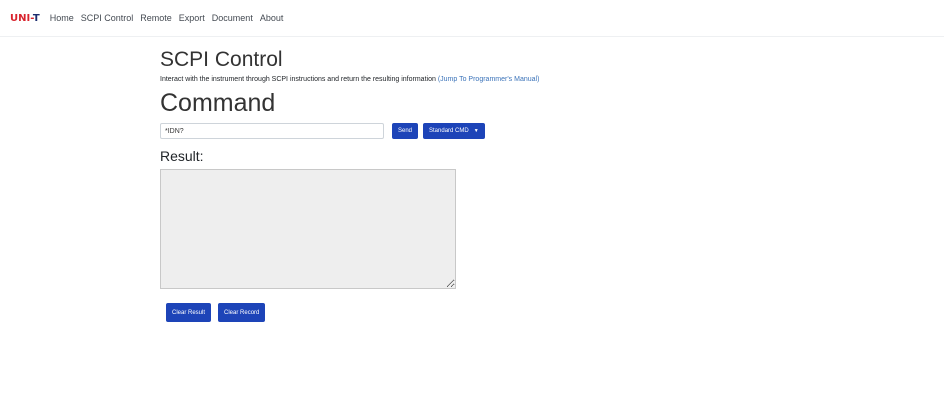 The width and height of the screenshot is (944, 394). I want to click on command-input, so click(272, 131).